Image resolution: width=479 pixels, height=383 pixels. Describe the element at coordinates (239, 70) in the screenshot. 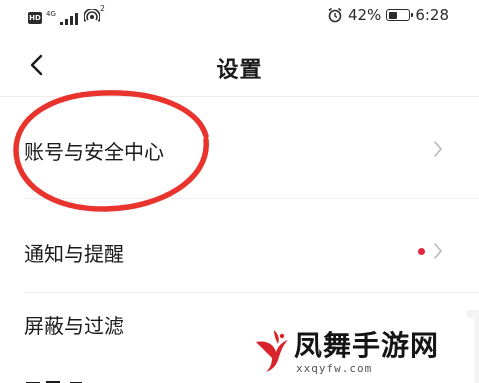

I see `page-title: 设置` at that location.